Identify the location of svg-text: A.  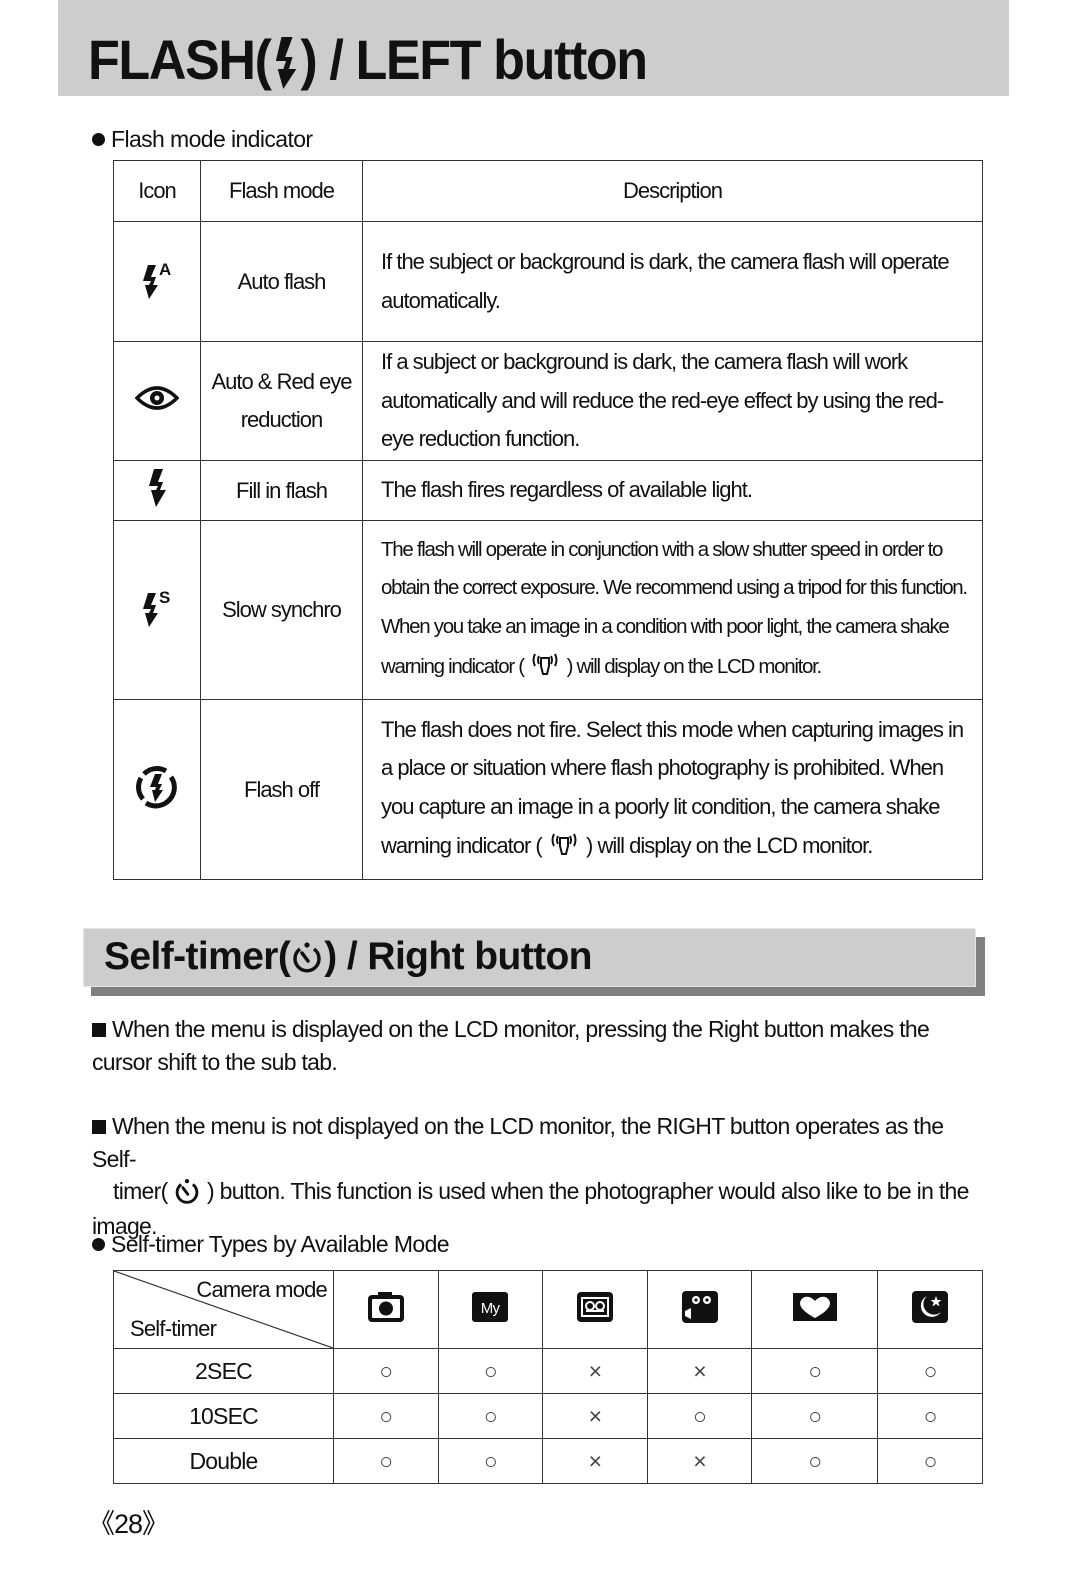
(165, 269).